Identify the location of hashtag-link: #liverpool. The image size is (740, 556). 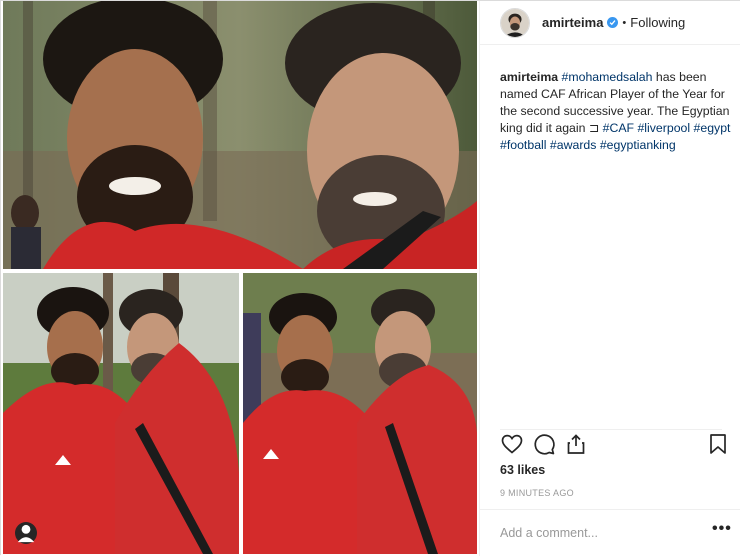
(663, 128).